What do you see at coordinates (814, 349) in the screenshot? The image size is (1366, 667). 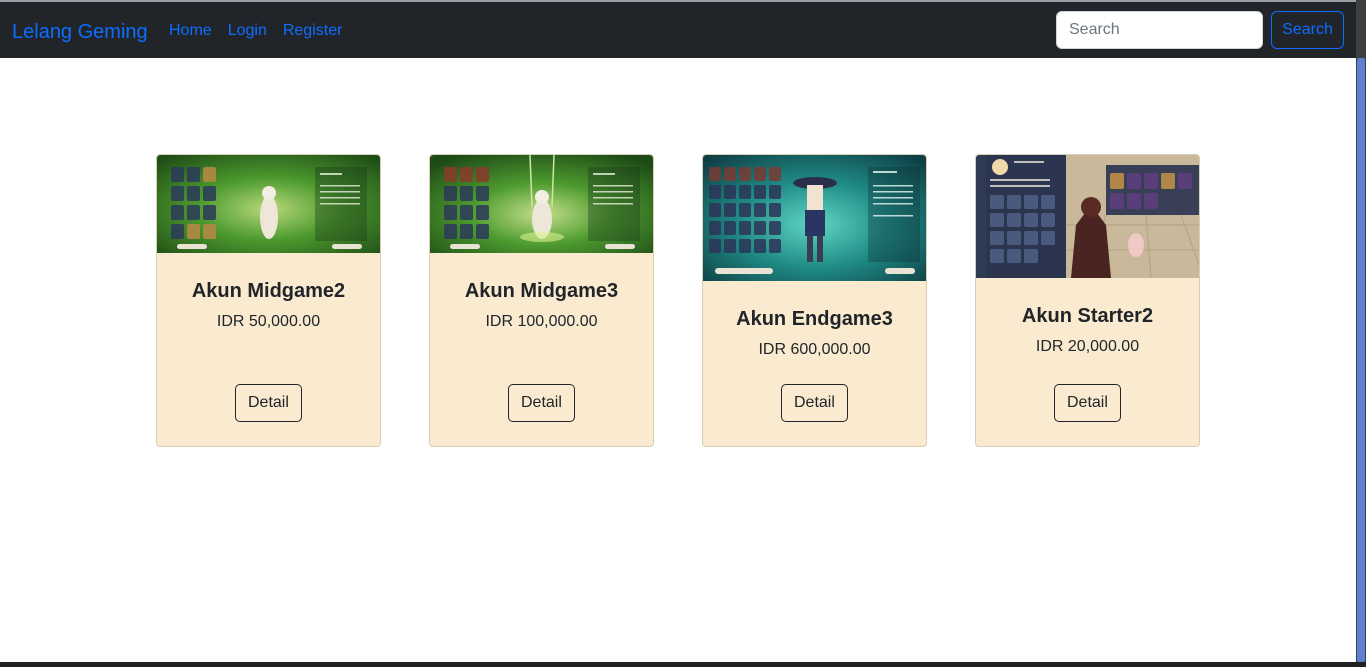 I see `product-price: IDR 600,000.00` at bounding box center [814, 349].